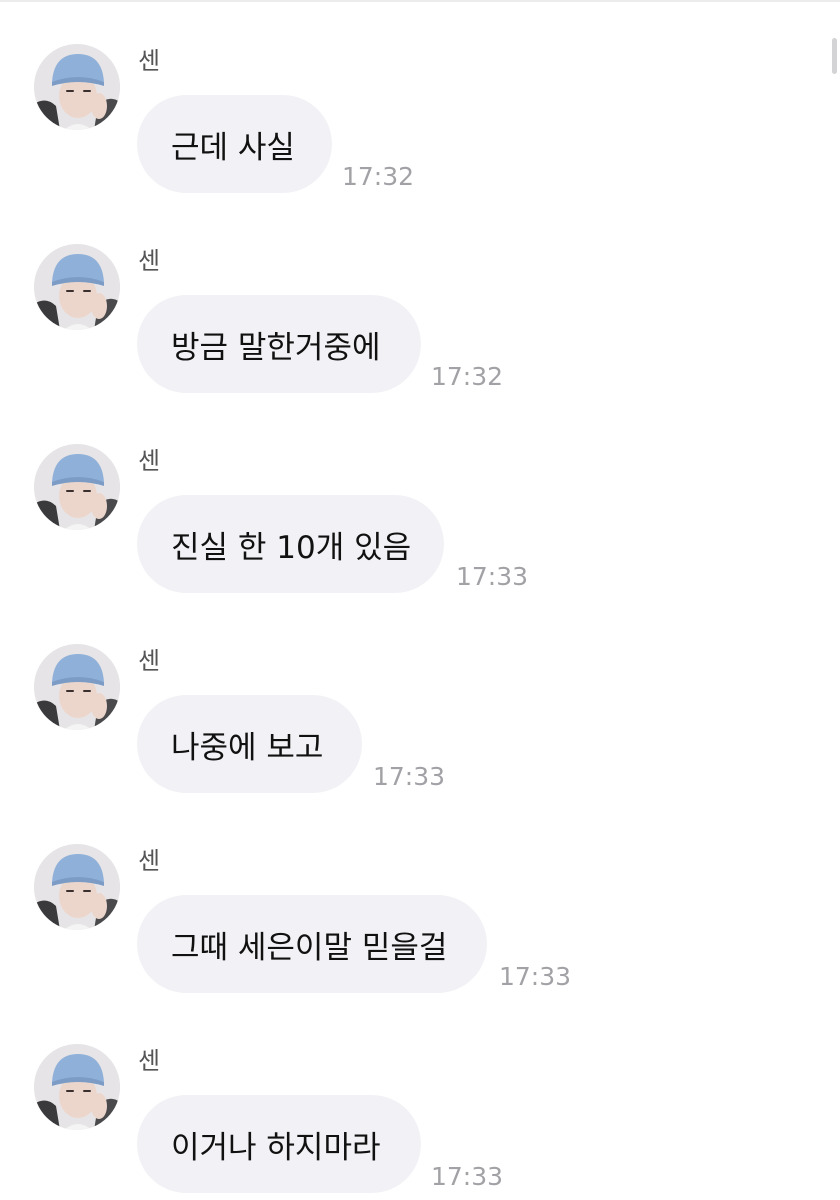 This screenshot has height=1200, width=840. I want to click on message-bubble: 근데 사실, so click(234, 144).